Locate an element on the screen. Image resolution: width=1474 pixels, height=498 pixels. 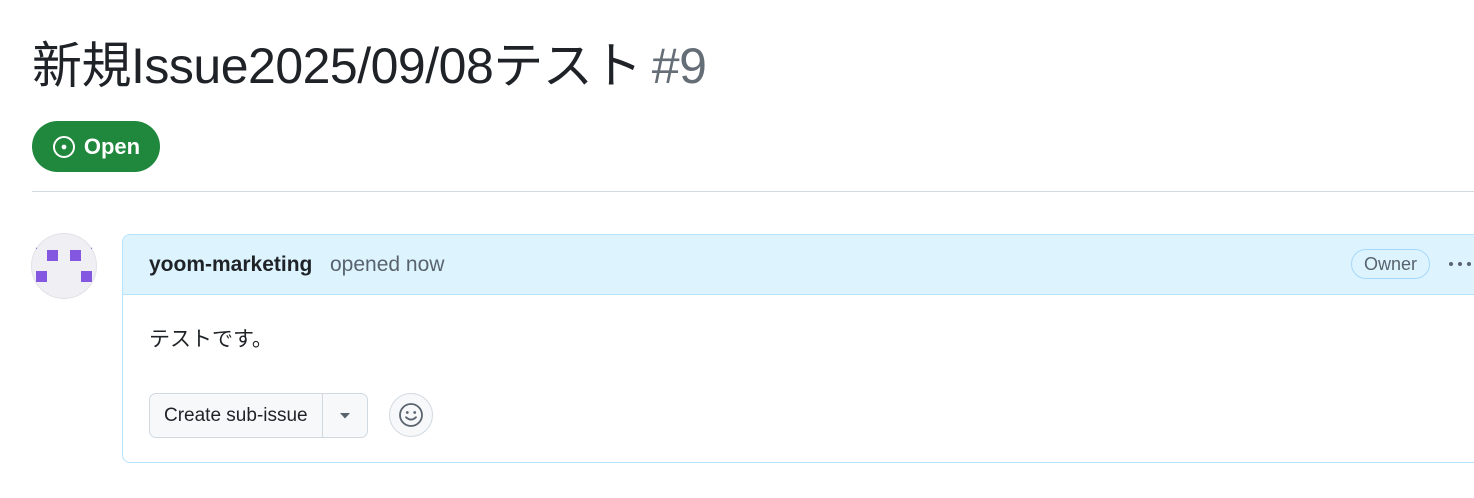
identicon is located at coordinates (64, 260).